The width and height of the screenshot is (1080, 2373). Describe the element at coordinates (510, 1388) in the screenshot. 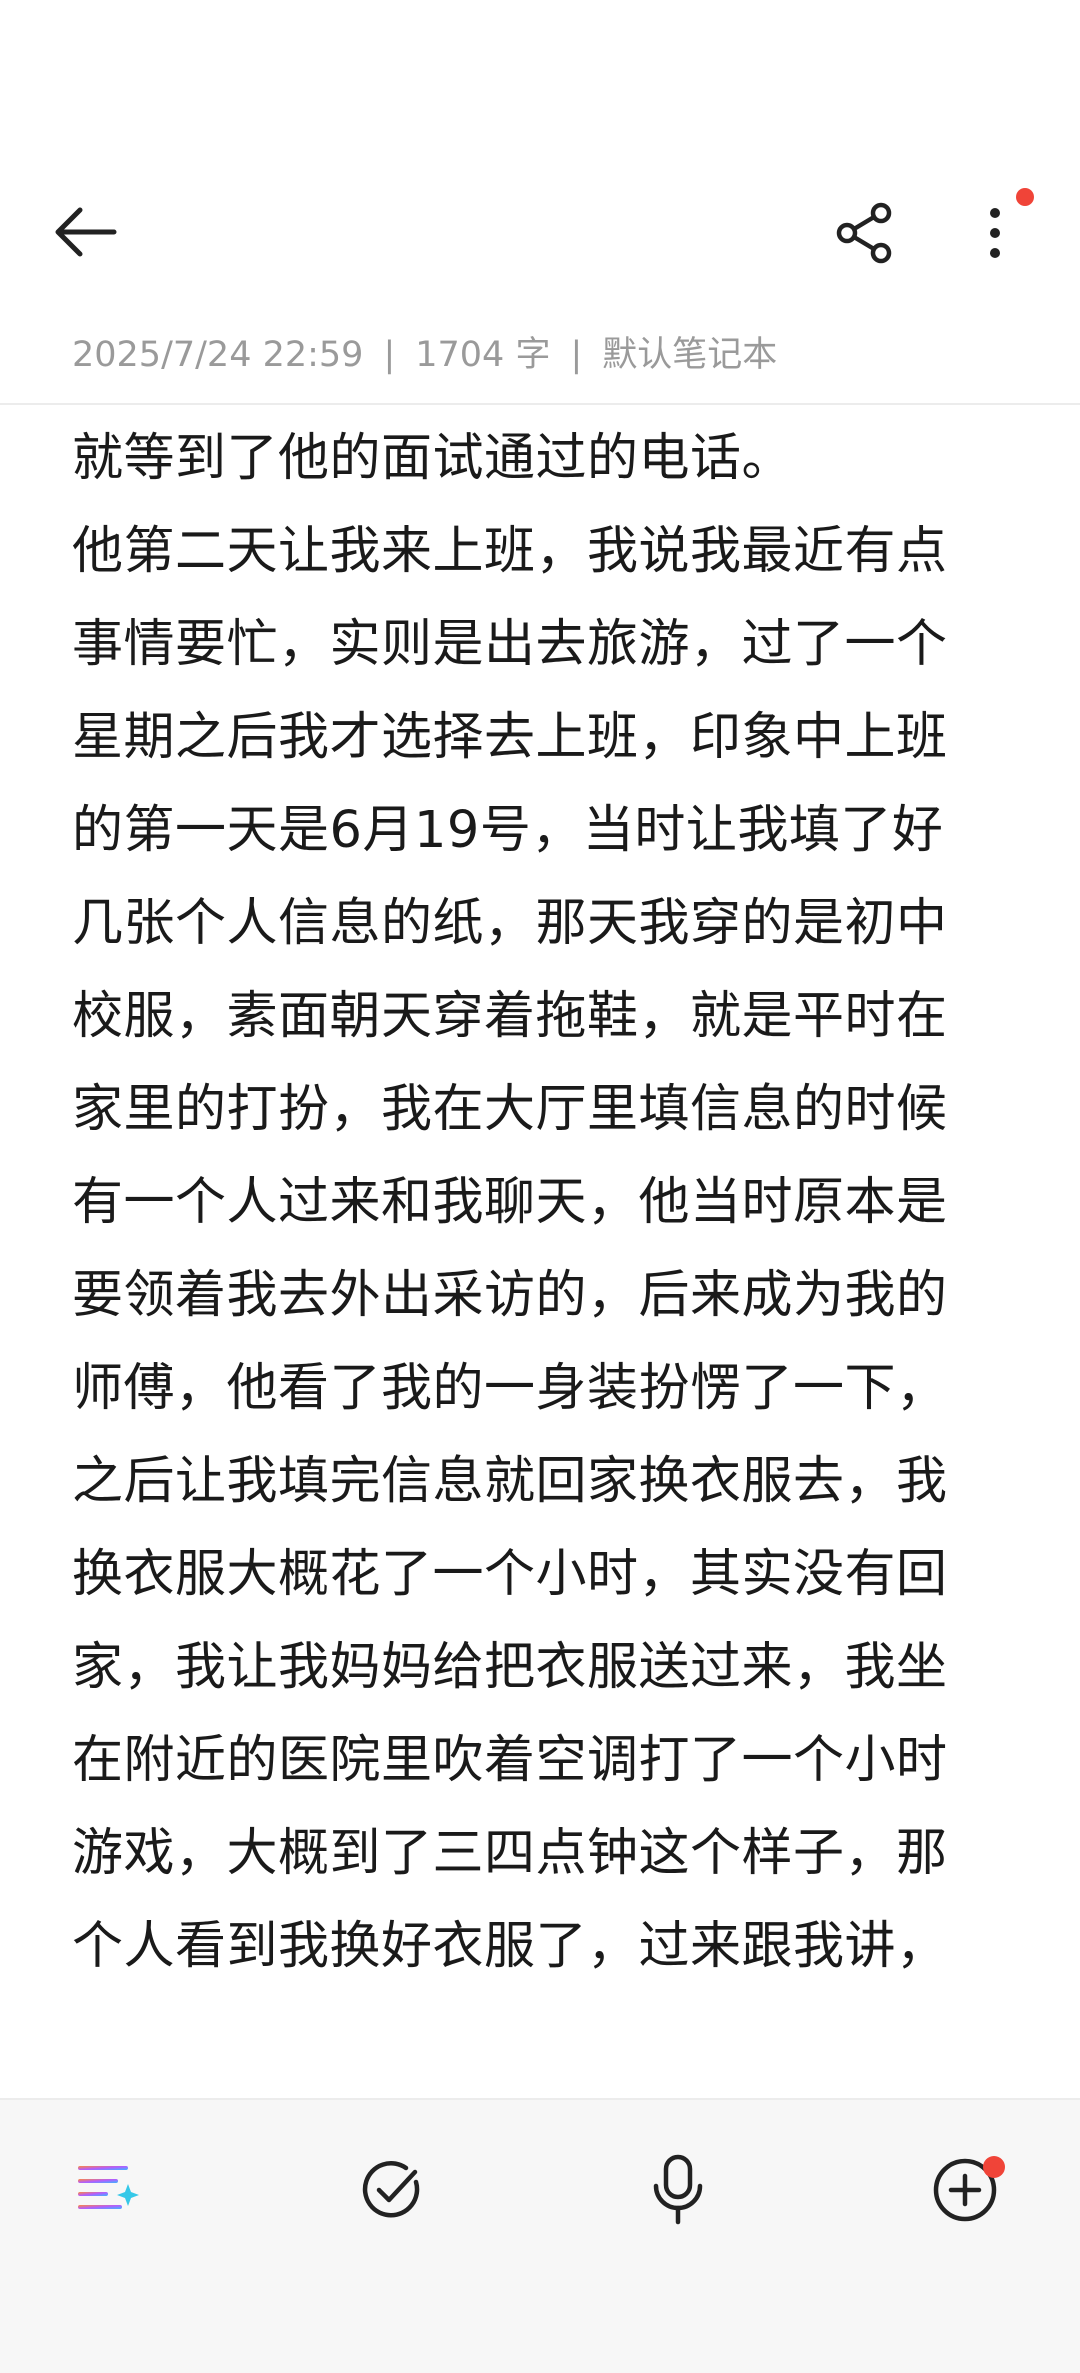

I see `note-line: 师傅，他看了我的一身装扮愣了一下，` at that location.